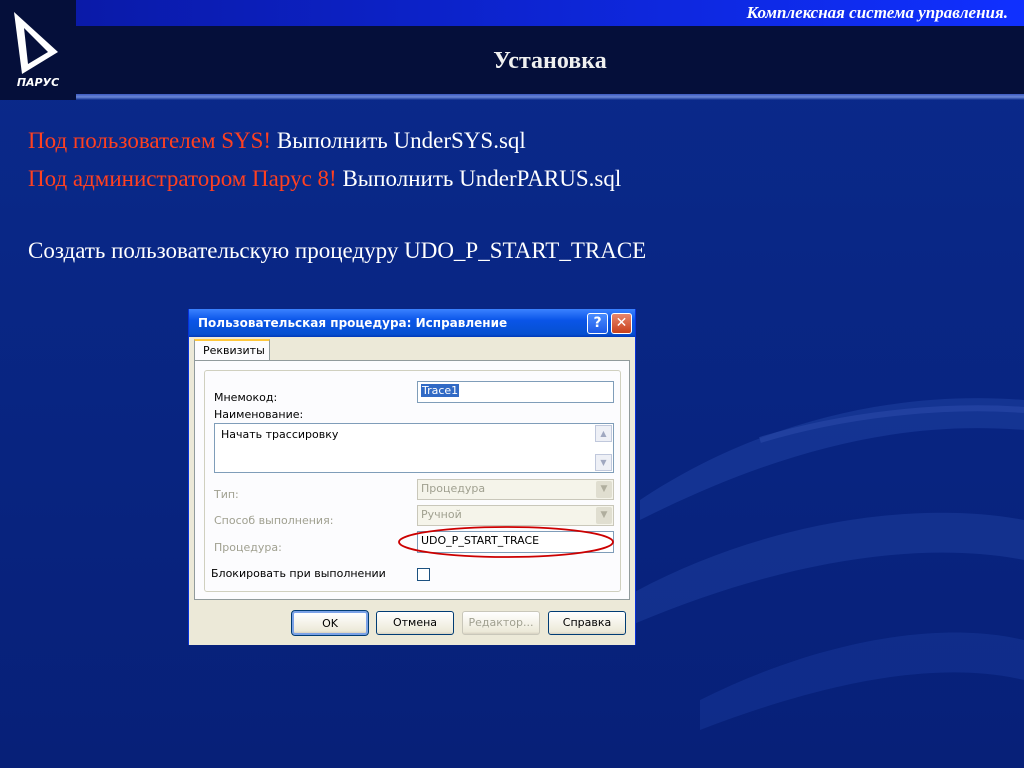 The height and width of the screenshot is (768, 1024). Describe the element at coordinates (603, 462) in the screenshot. I see `scroll-down-icon: ▼` at that location.